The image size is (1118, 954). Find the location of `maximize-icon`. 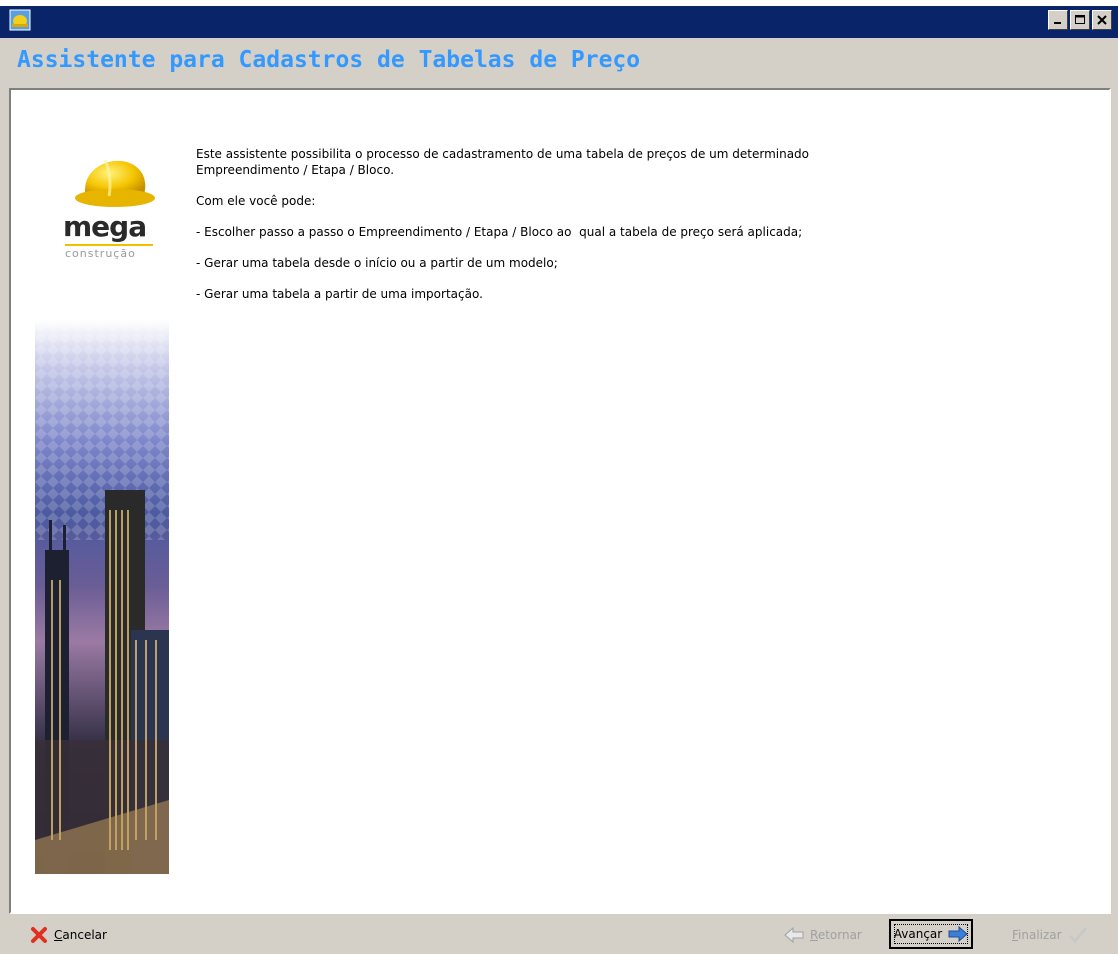

maximize-icon is located at coordinates (1080, 20).